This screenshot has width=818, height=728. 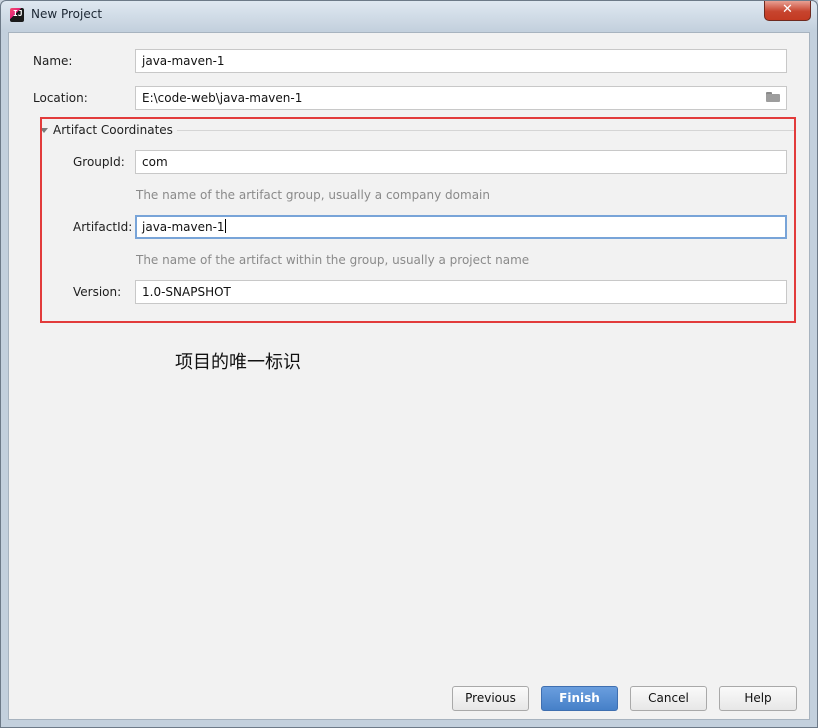 What do you see at coordinates (461, 61) in the screenshot?
I see `name-input: java-maven-1` at bounding box center [461, 61].